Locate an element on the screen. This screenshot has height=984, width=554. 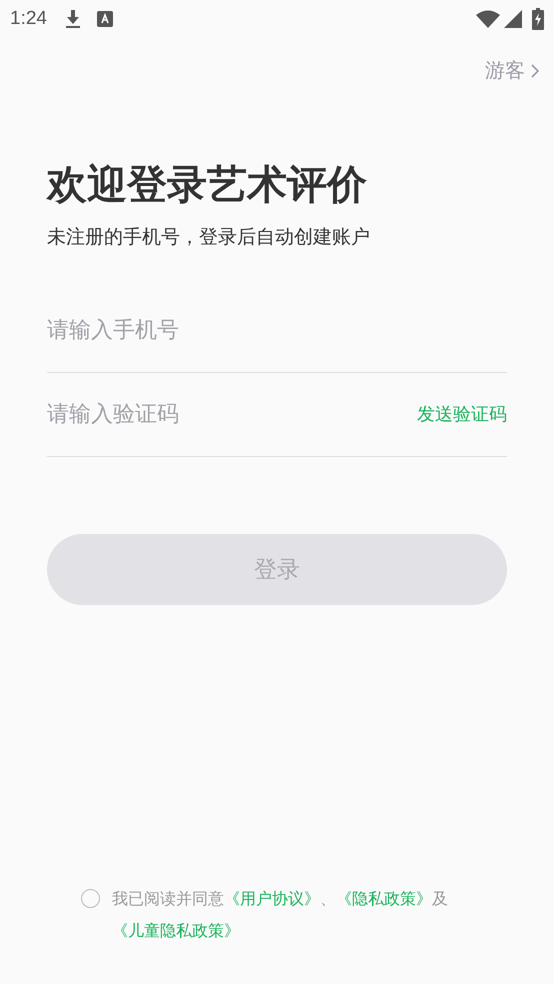
chevron-right-icon is located at coordinates (535, 71).